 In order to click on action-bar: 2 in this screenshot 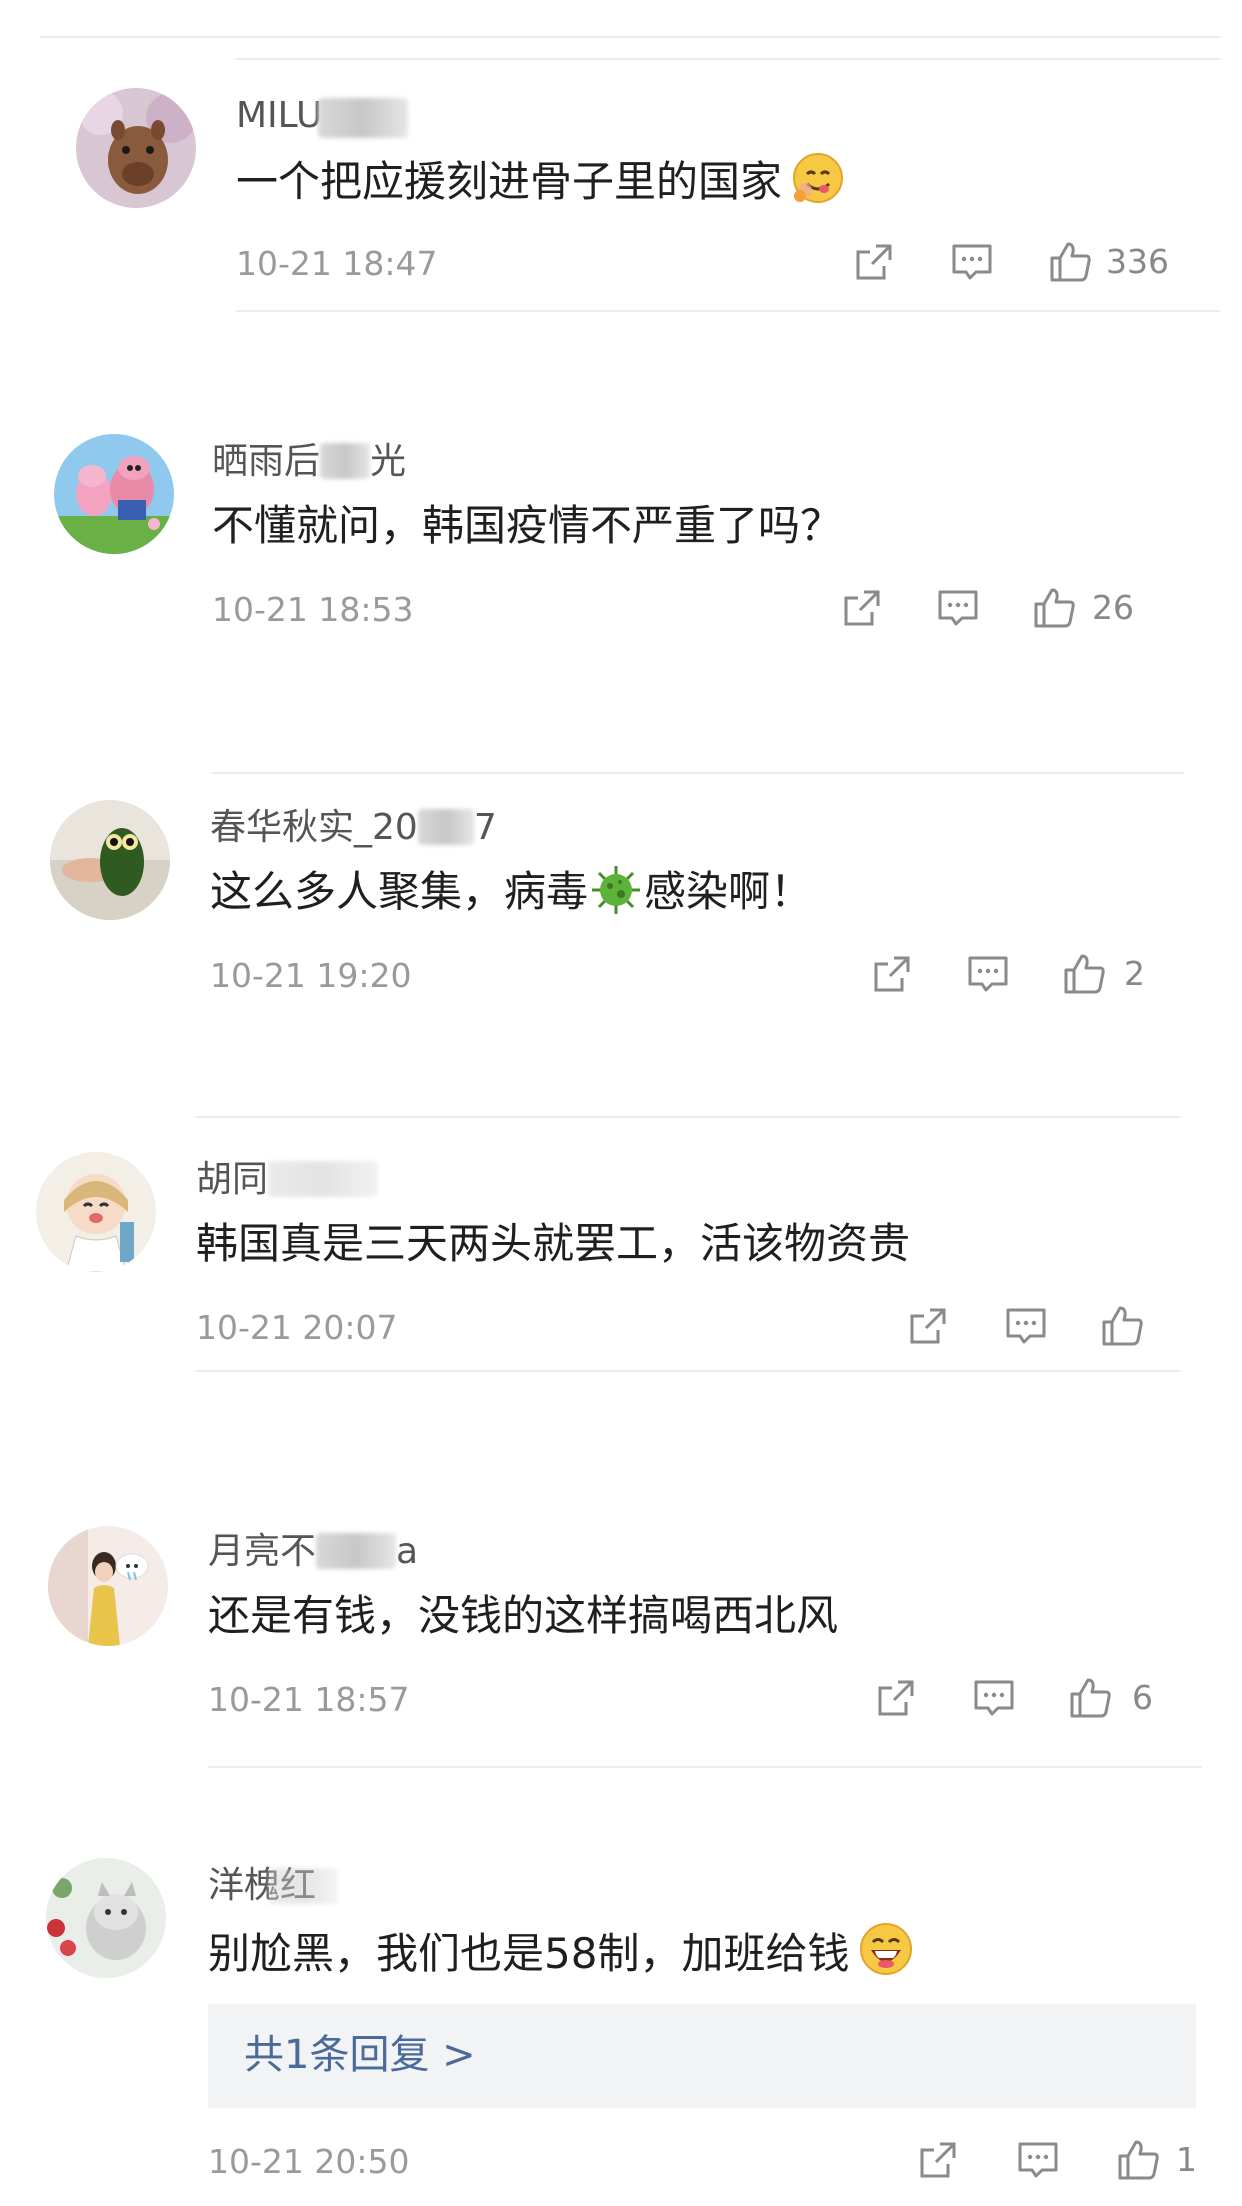, I will do `click(1018, 974)`.